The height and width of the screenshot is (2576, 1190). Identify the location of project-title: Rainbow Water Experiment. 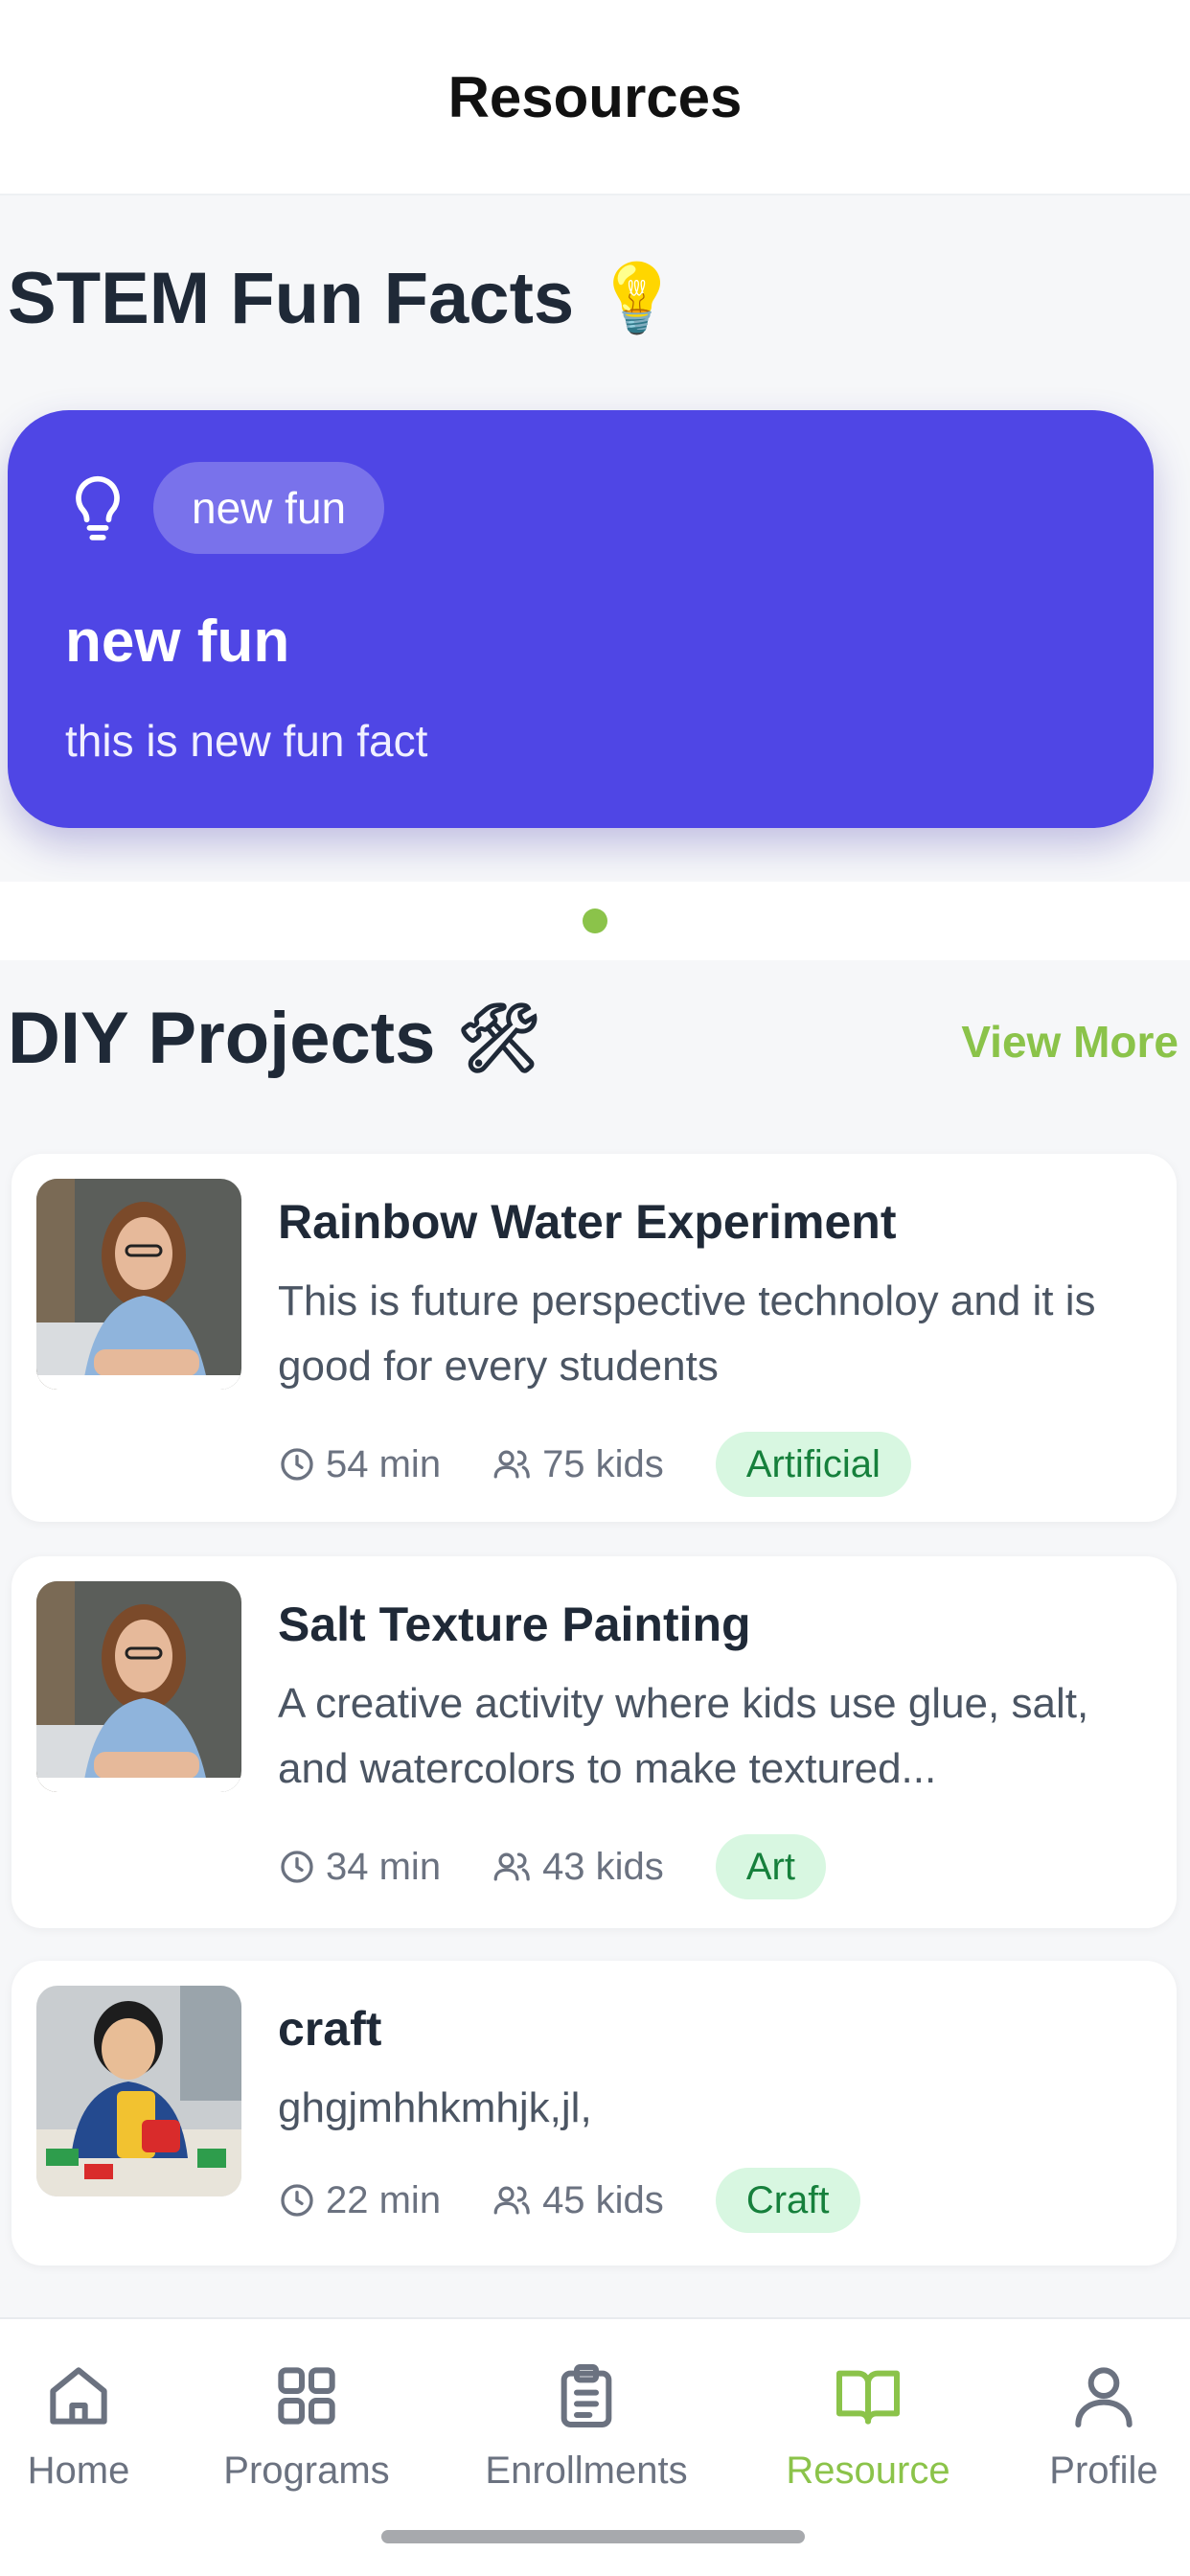
(588, 1222).